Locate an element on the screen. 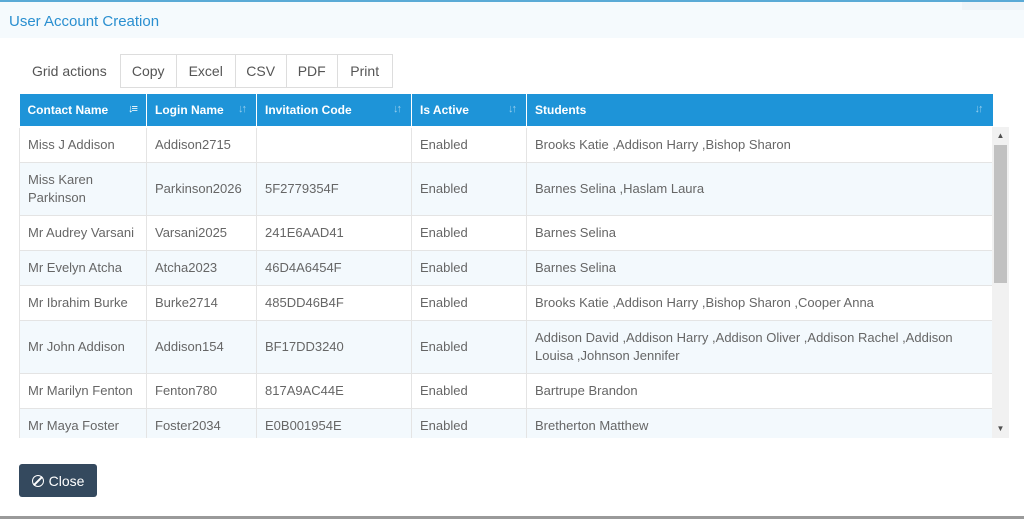 Image resolution: width=1024 pixels, height=519 pixels. cell-login-name: Fenton780 is located at coordinates (201, 391).